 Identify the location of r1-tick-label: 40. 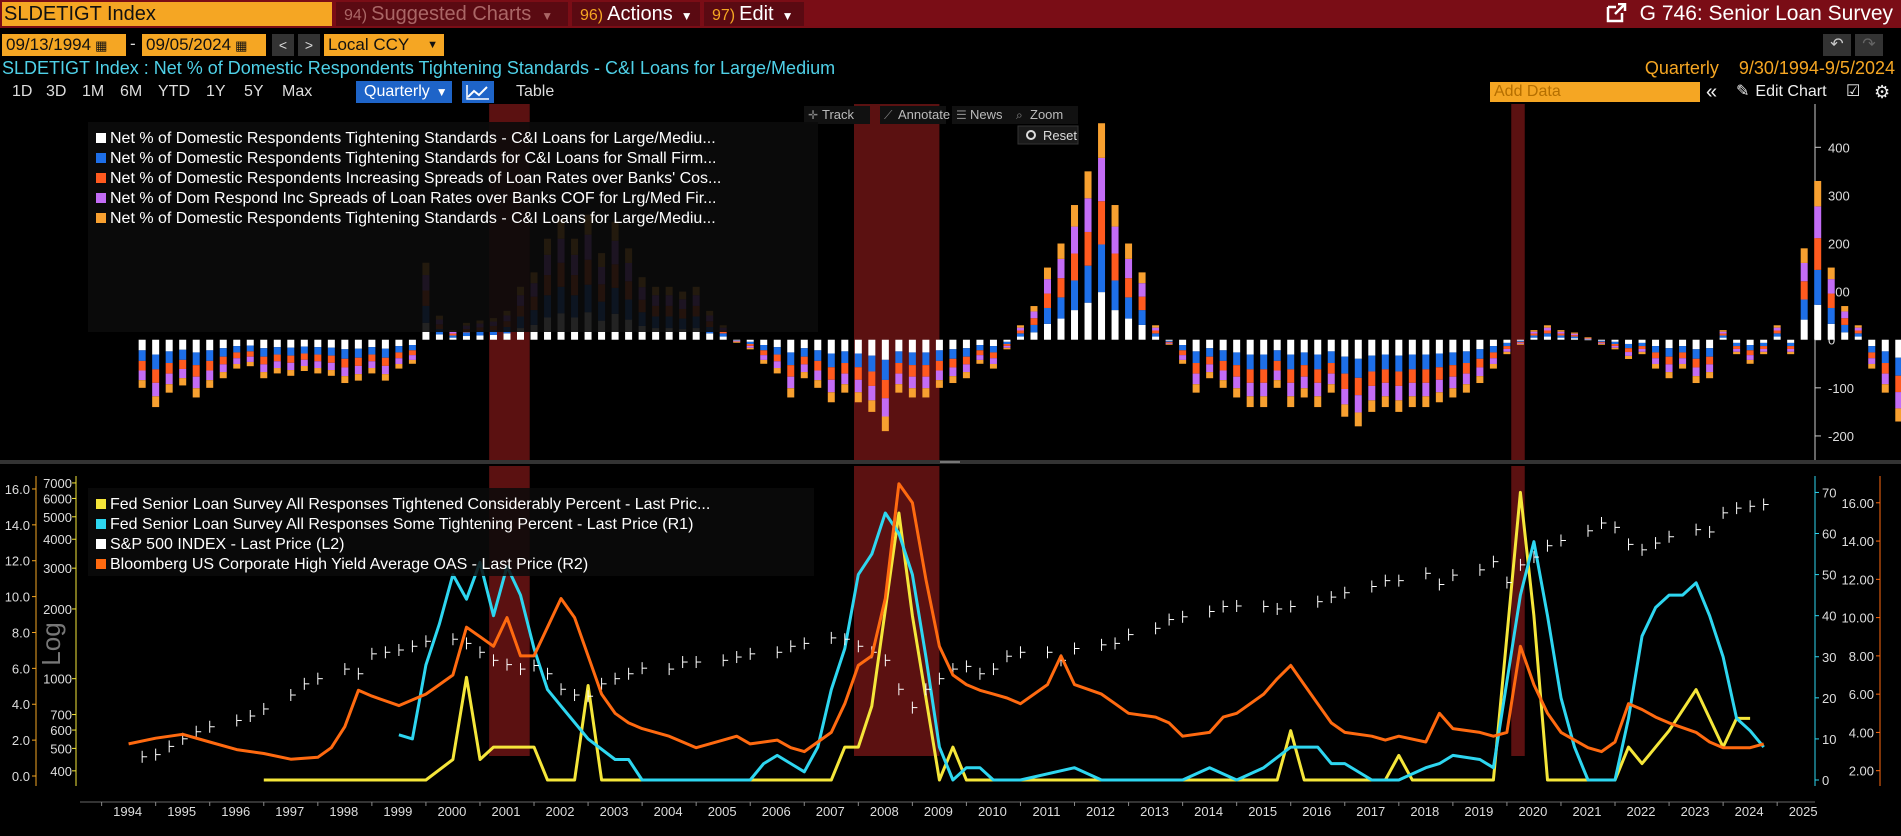
(1829, 616).